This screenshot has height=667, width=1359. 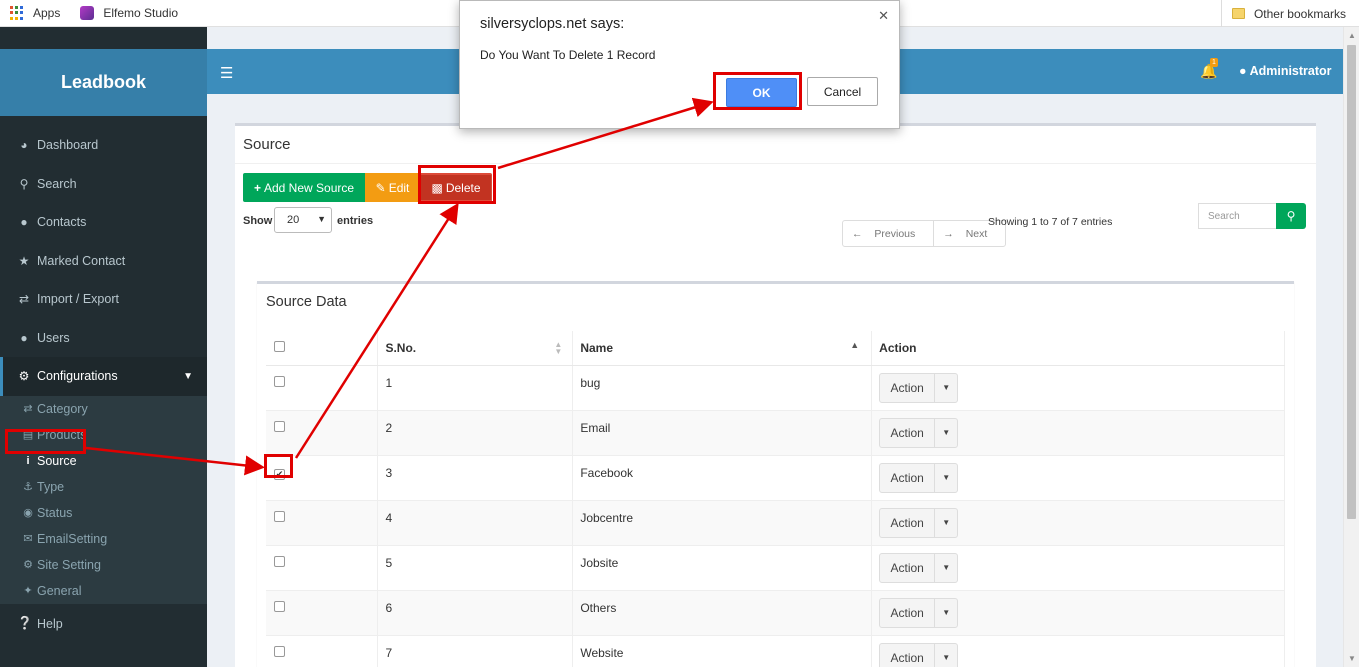 What do you see at coordinates (722, 613) in the screenshot?
I see `name-cell: Others` at bounding box center [722, 613].